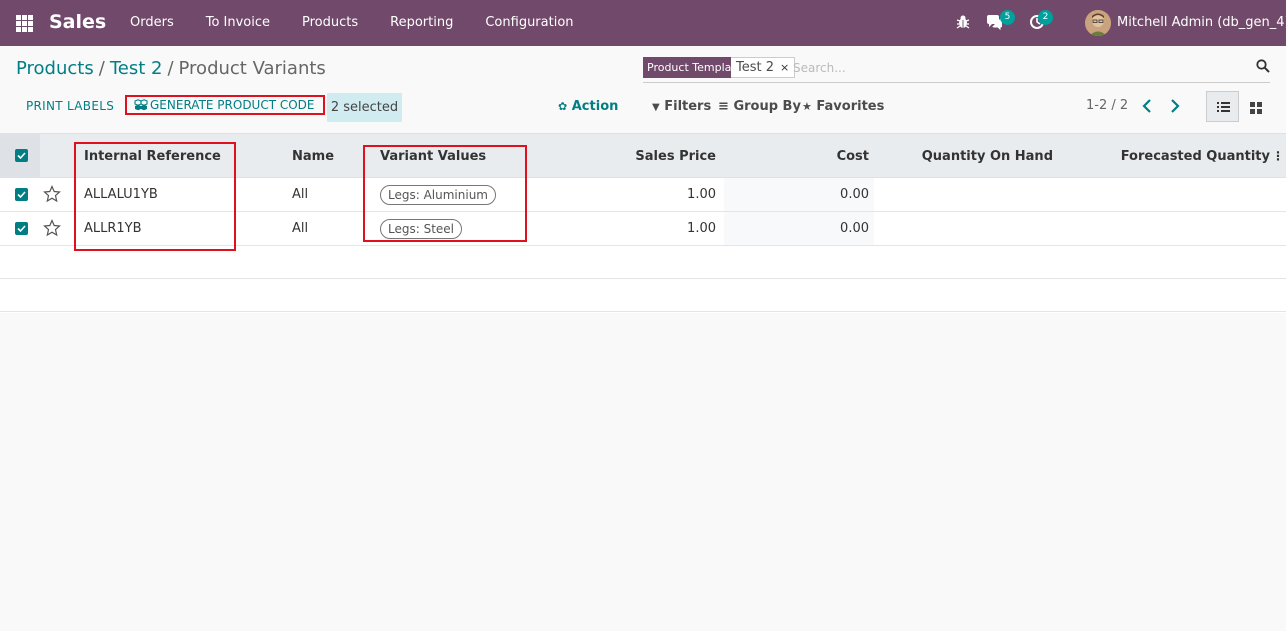 Image resolution: width=1286 pixels, height=631 pixels. I want to click on select-all-checkbox, so click(21, 155).